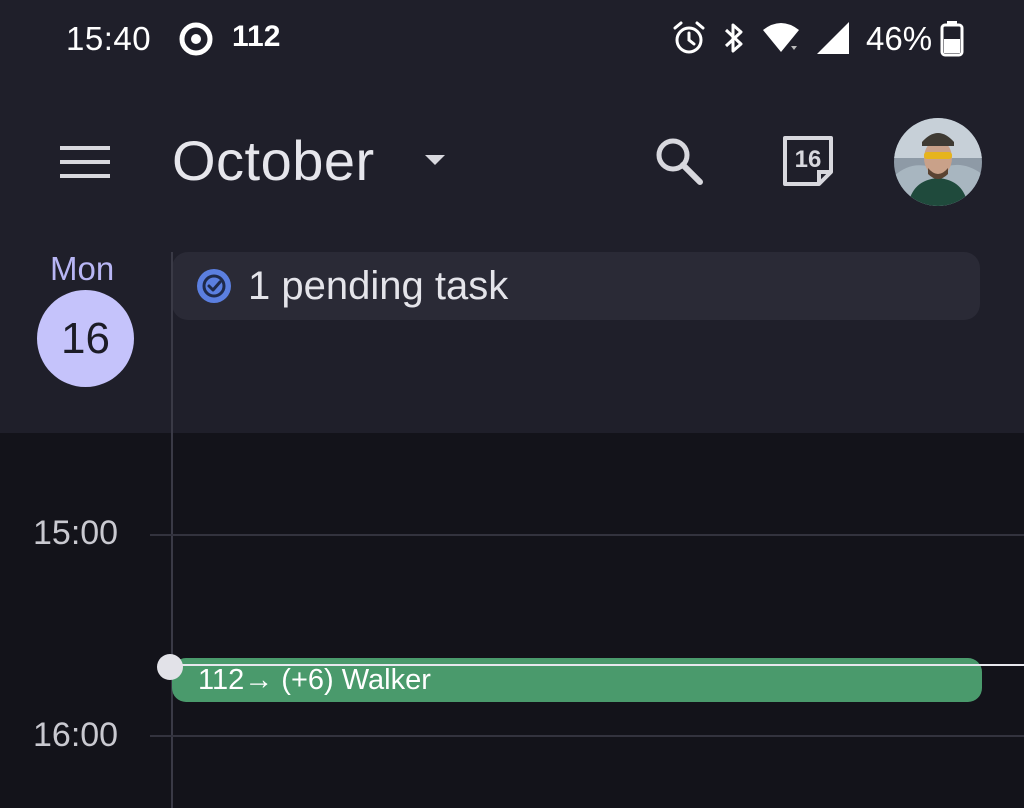  What do you see at coordinates (781, 37) in the screenshot?
I see `wifi-icon` at bounding box center [781, 37].